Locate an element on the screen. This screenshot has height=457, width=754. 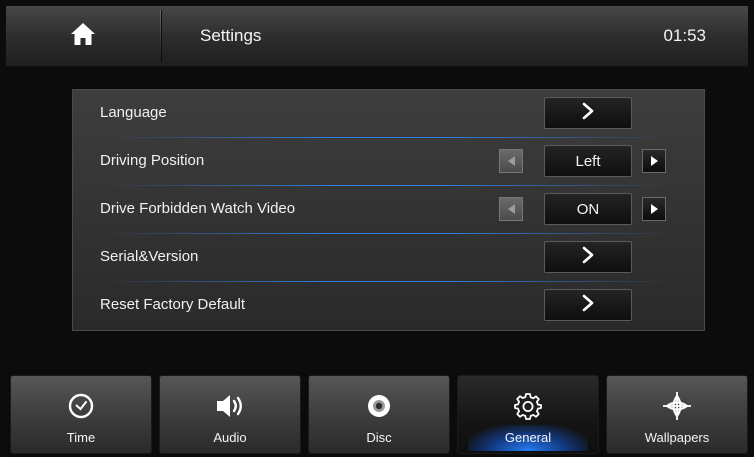
language-open-button is located at coordinates (588, 113).